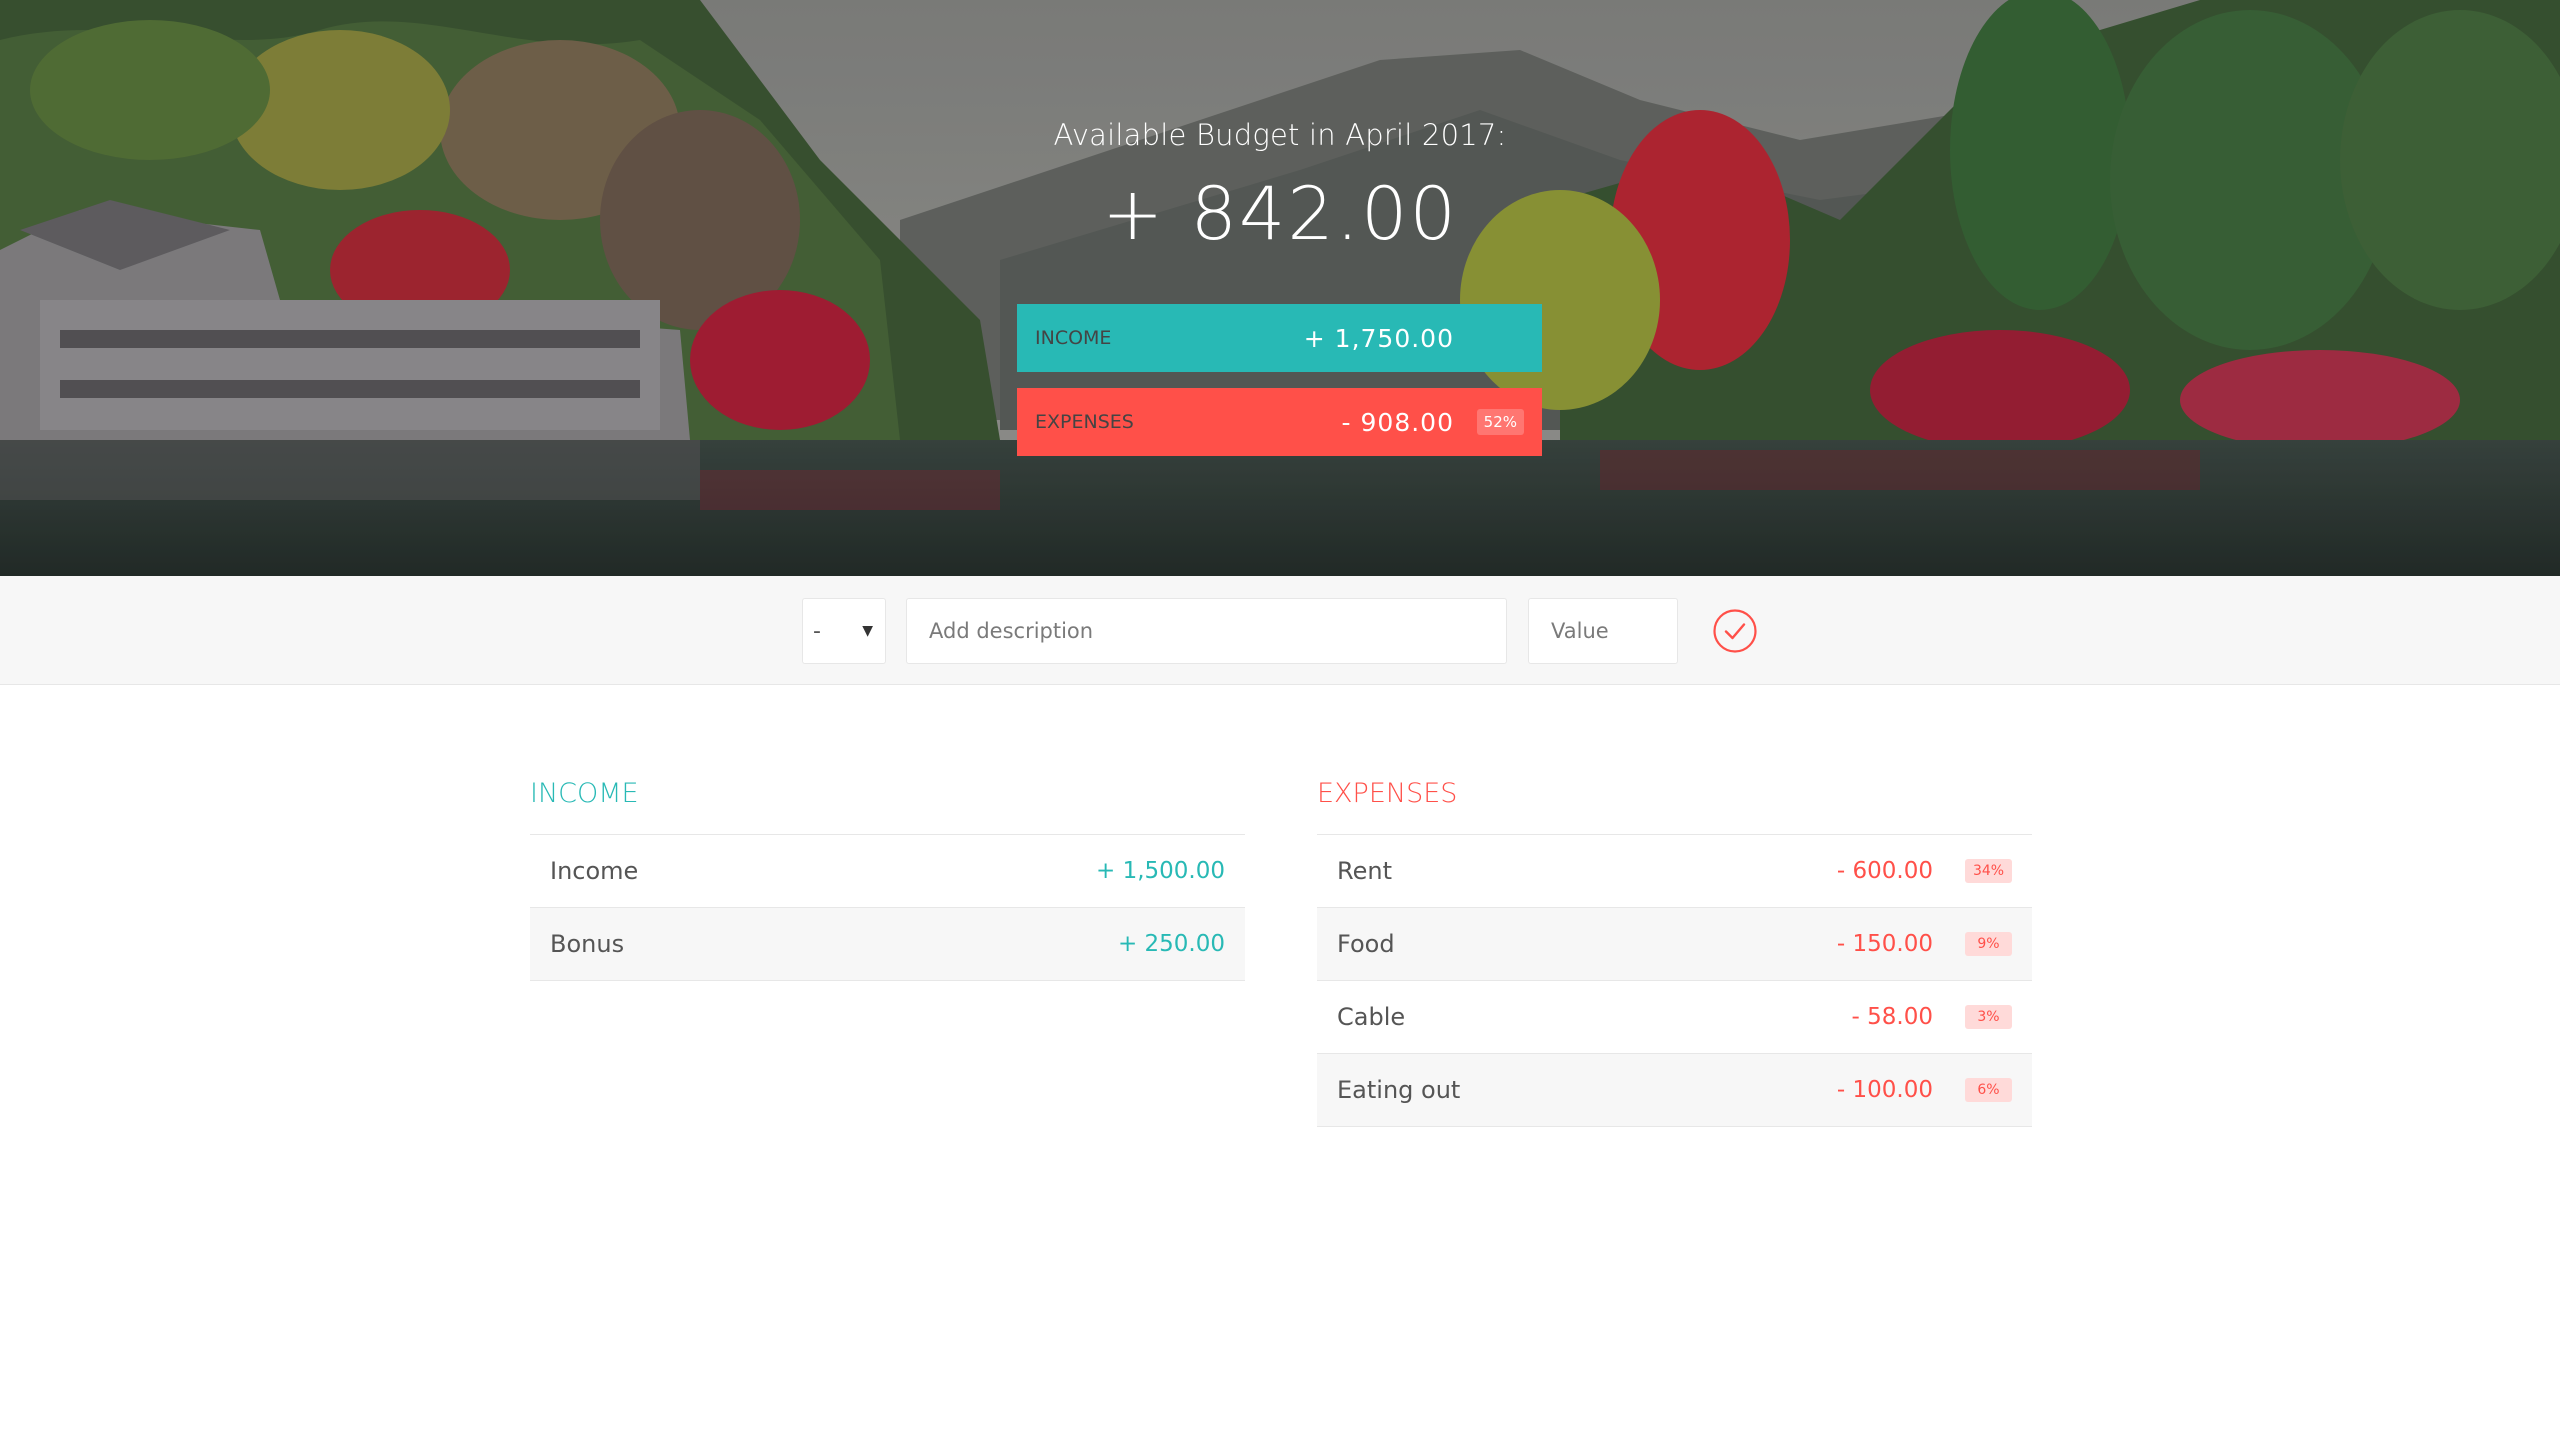  What do you see at coordinates (1084, 422) in the screenshot?
I see `expenses-summary-label: EXPENSES` at bounding box center [1084, 422].